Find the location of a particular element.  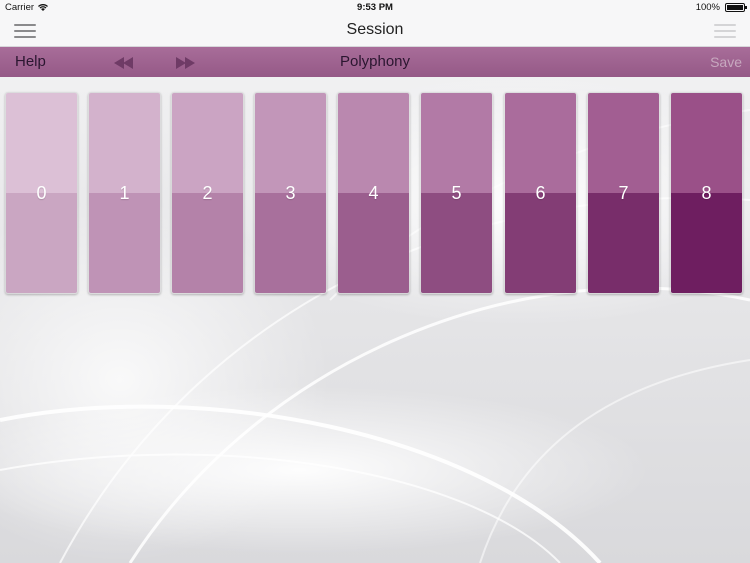

clock: 9:53 PM is located at coordinates (375, 7).